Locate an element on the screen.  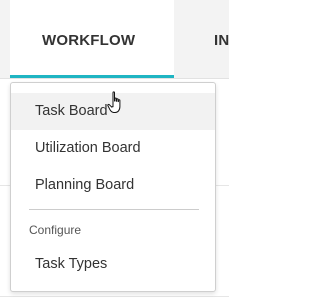
active-tab-indicator is located at coordinates (92, 76).